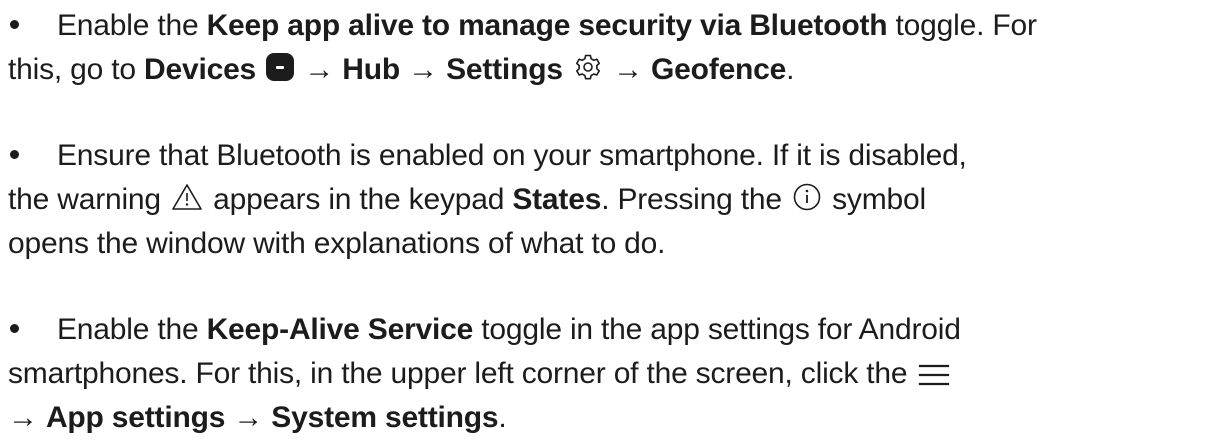 The width and height of the screenshot is (1205, 440). I want to click on menu-icon, so click(934, 371).